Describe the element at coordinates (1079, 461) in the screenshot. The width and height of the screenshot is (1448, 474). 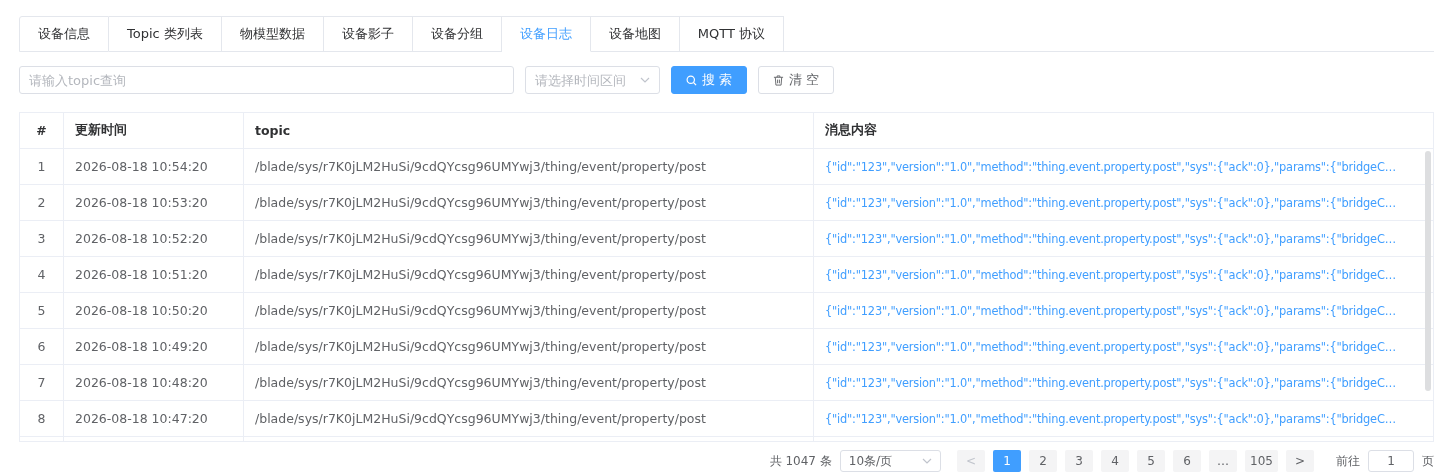
I see `page-button: 3` at that location.